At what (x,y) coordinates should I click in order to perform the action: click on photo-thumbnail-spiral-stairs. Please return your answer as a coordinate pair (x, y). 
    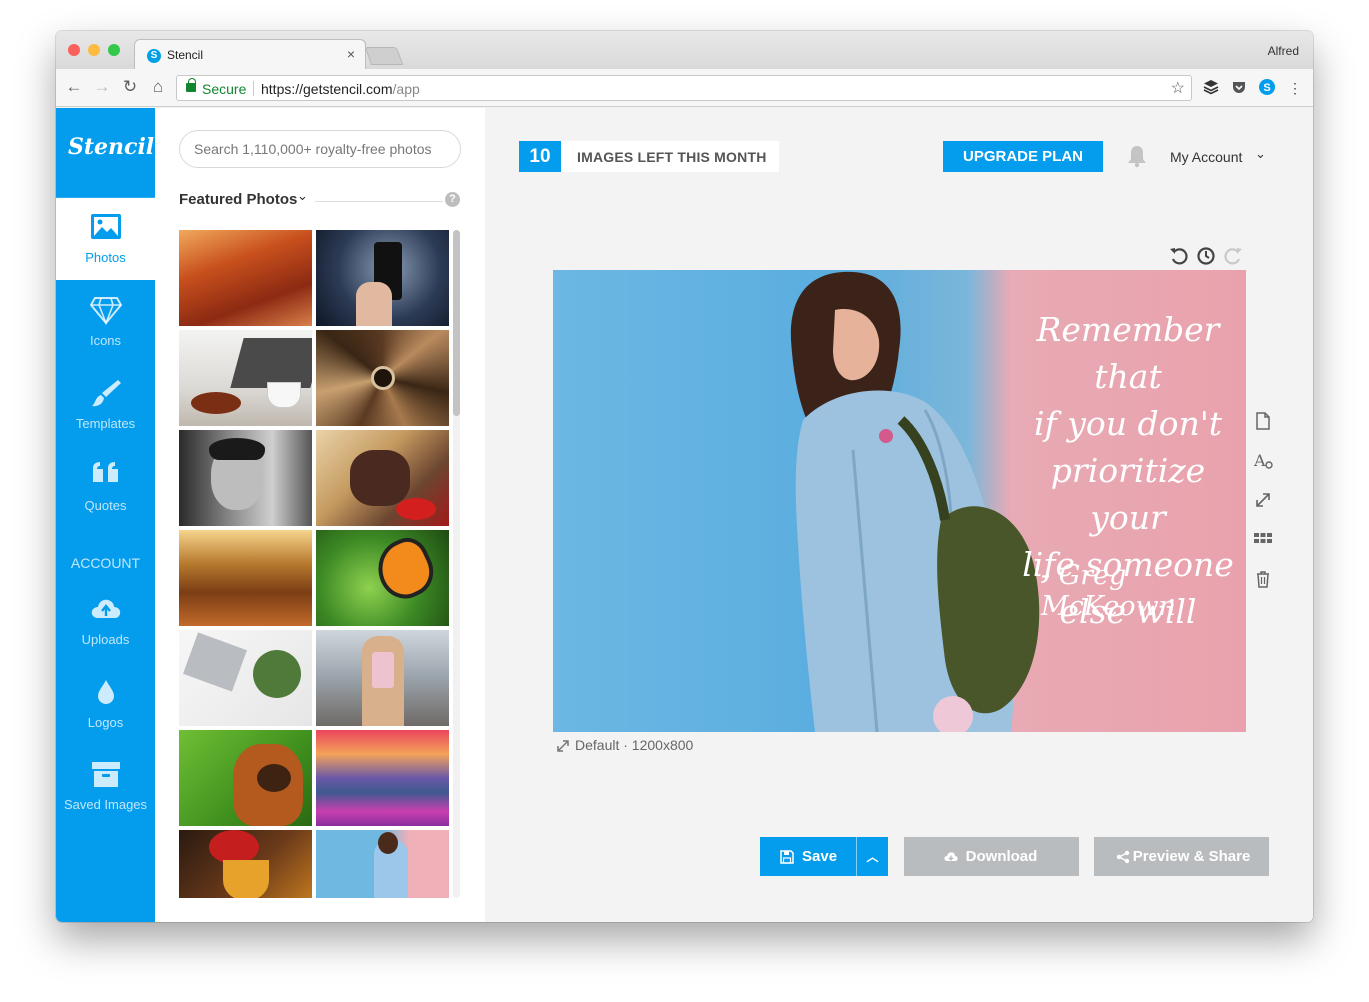
    Looking at the image, I should click on (382, 378).